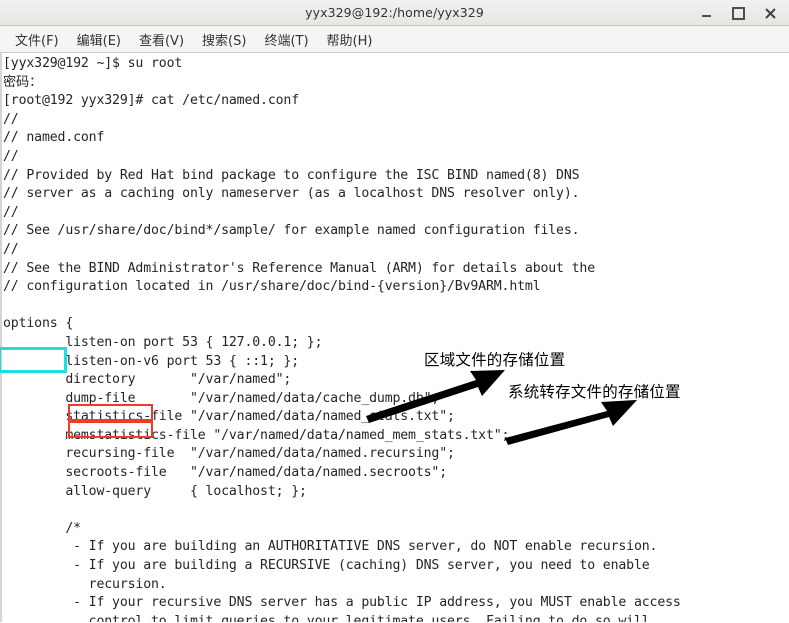 The height and width of the screenshot is (623, 789). Describe the element at coordinates (151, 361) in the screenshot. I see `terminal-line: listen-on-v6 port 53 { ::1; };` at that location.